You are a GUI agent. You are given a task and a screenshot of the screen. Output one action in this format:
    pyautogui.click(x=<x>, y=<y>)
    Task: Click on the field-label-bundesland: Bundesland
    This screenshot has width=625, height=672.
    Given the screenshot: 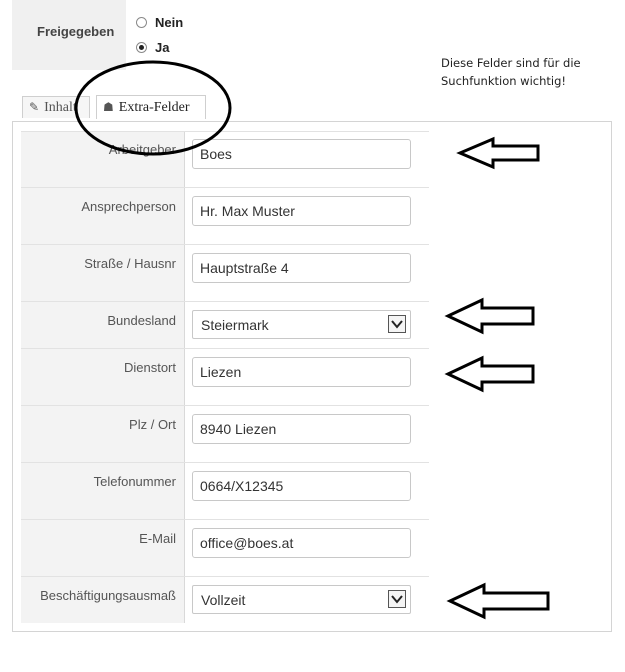 What is the action you would take?
    pyautogui.click(x=141, y=320)
    